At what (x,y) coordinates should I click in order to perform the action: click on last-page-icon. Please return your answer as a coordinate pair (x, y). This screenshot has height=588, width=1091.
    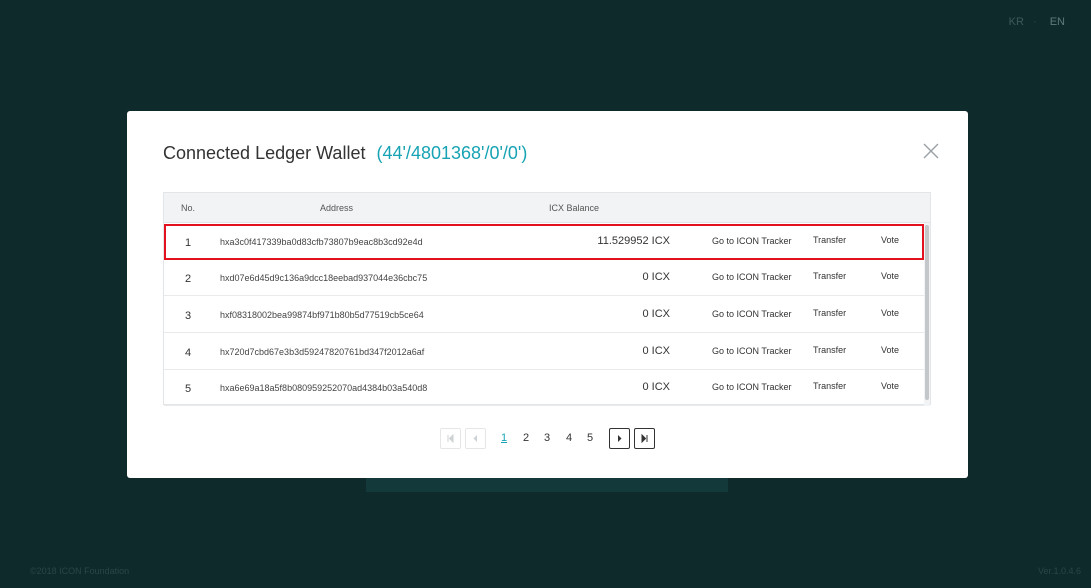
    Looking at the image, I should click on (644, 438).